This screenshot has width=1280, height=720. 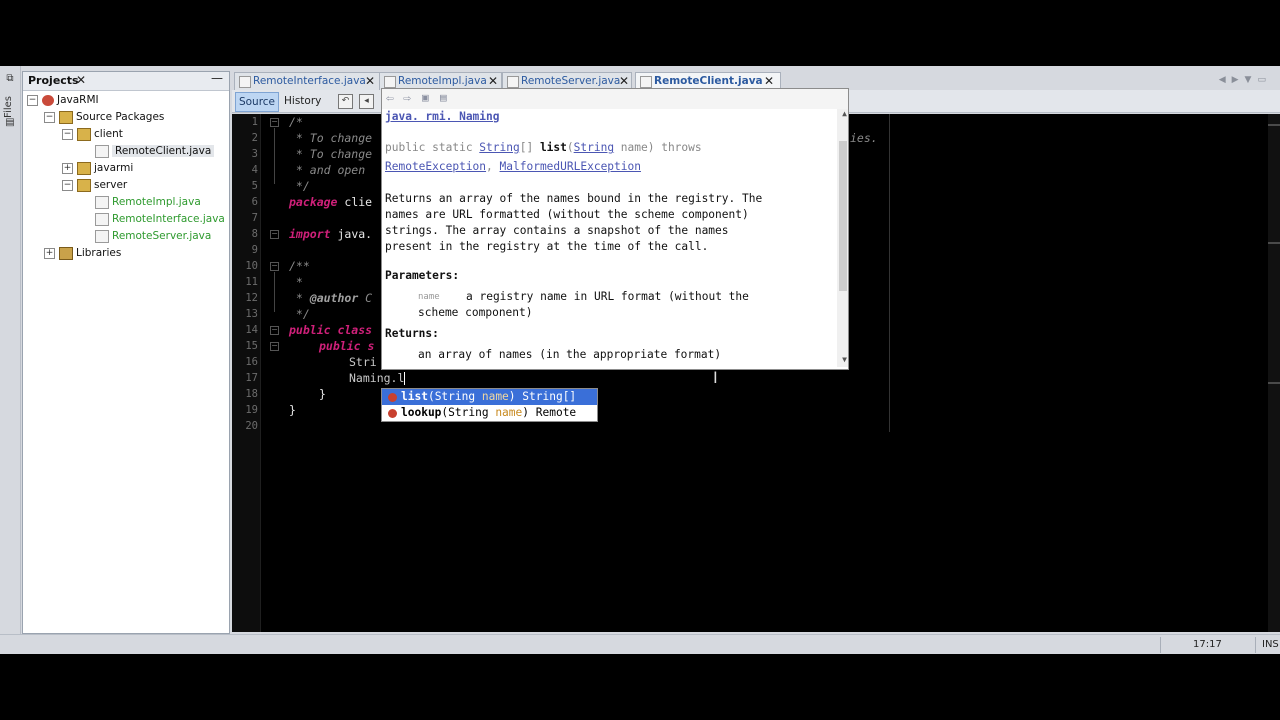 I want to click on scroll-up-icon: ▲, so click(x=844, y=113).